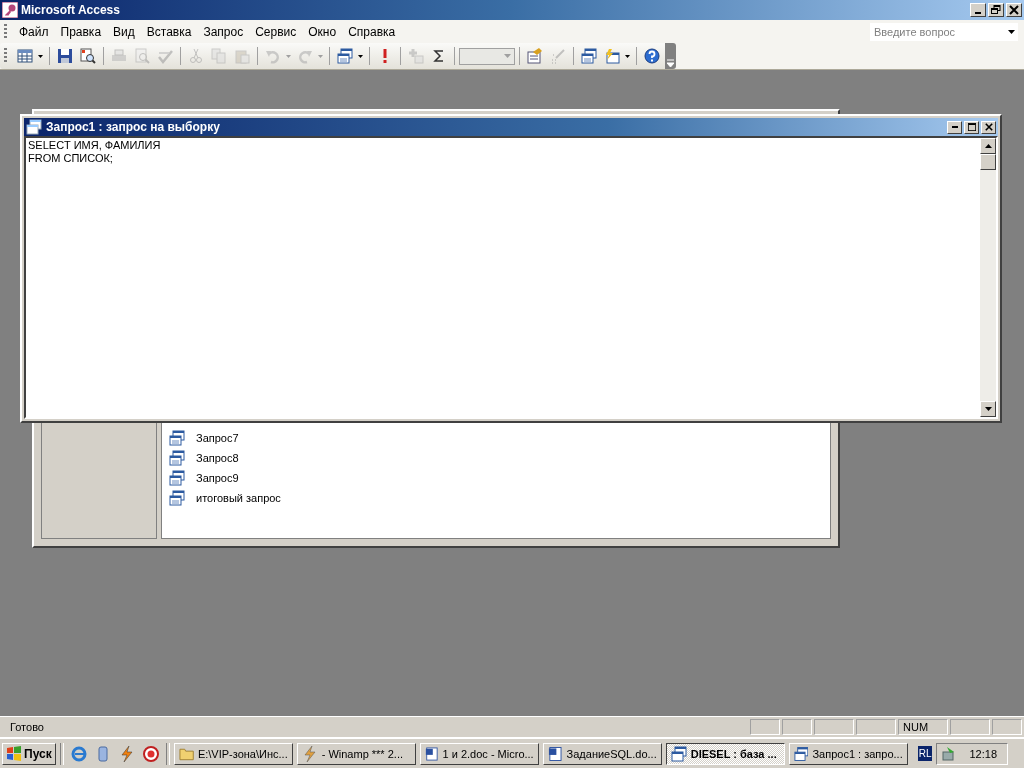  What do you see at coordinates (14, 753) in the screenshot?
I see `flag-icon` at bounding box center [14, 753].